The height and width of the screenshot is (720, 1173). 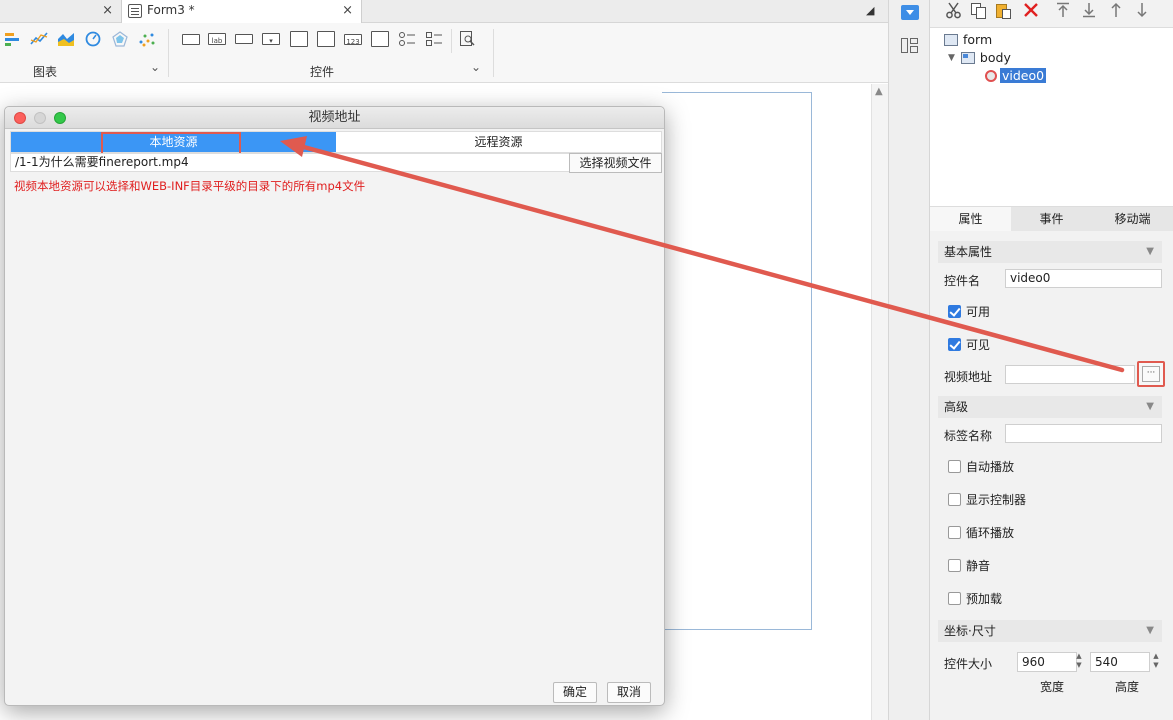 I want to click on area-chart-icon, so click(x=66, y=39).